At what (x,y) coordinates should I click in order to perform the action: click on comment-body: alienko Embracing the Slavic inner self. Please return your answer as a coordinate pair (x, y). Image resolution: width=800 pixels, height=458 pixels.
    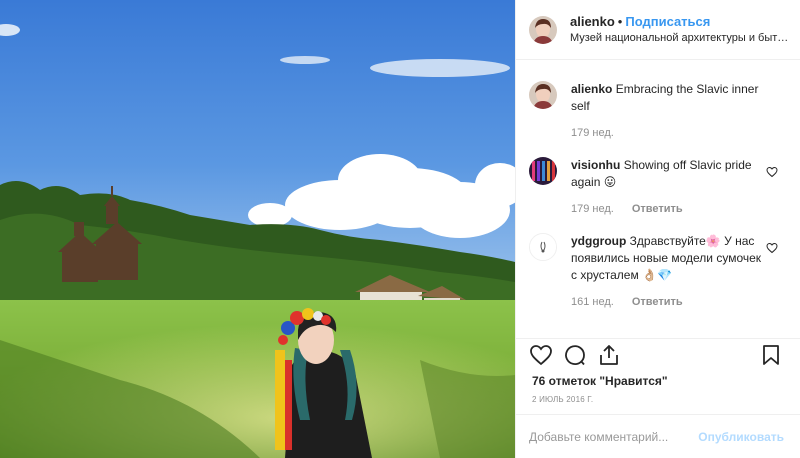
    Looking at the image, I should click on (667, 98).